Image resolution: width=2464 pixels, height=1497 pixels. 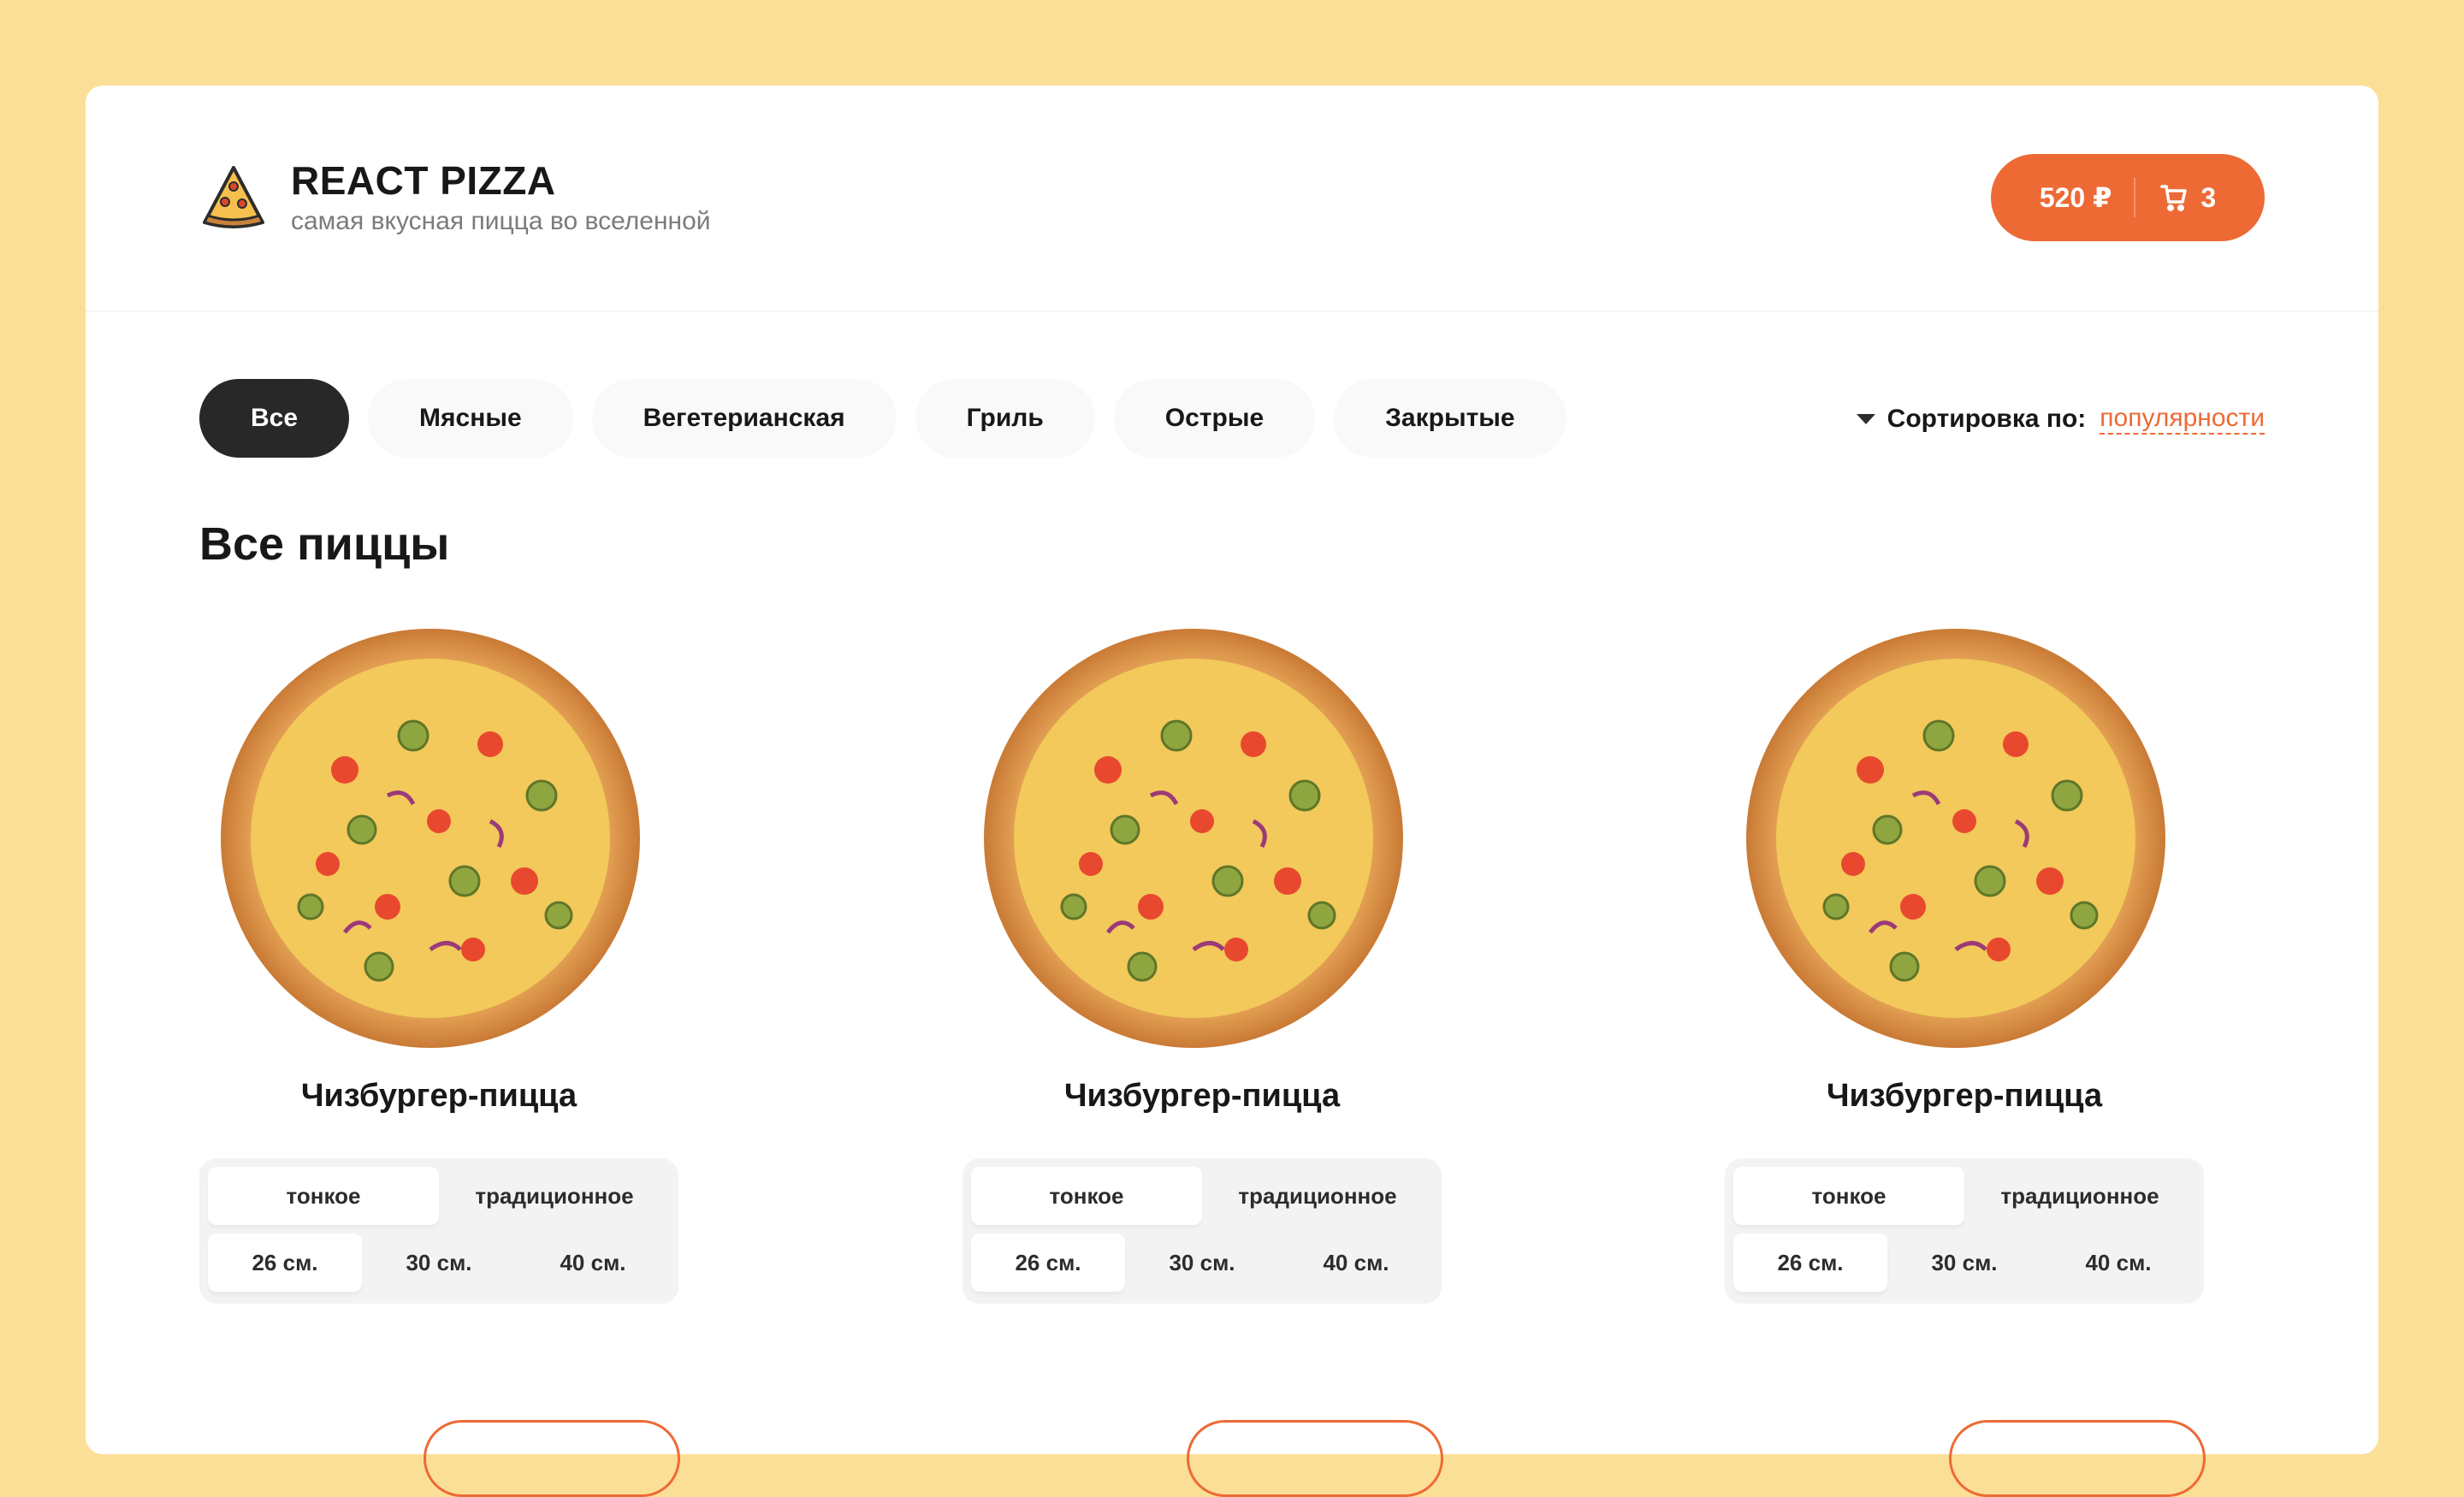 I want to click on category-spicy: Острые, so click(x=1214, y=418).